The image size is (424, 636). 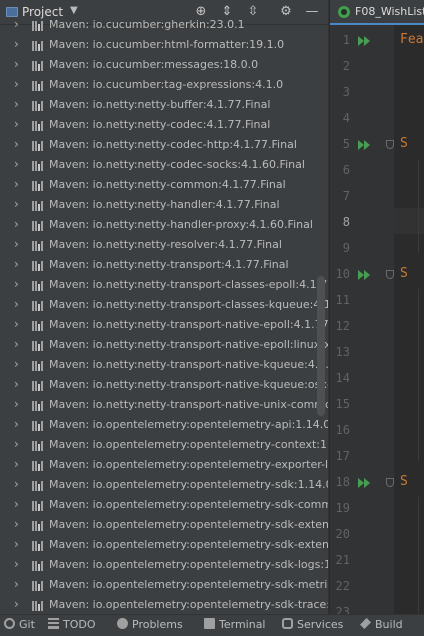 I want to click on terminal-tool: Terminal, so click(x=235, y=626).